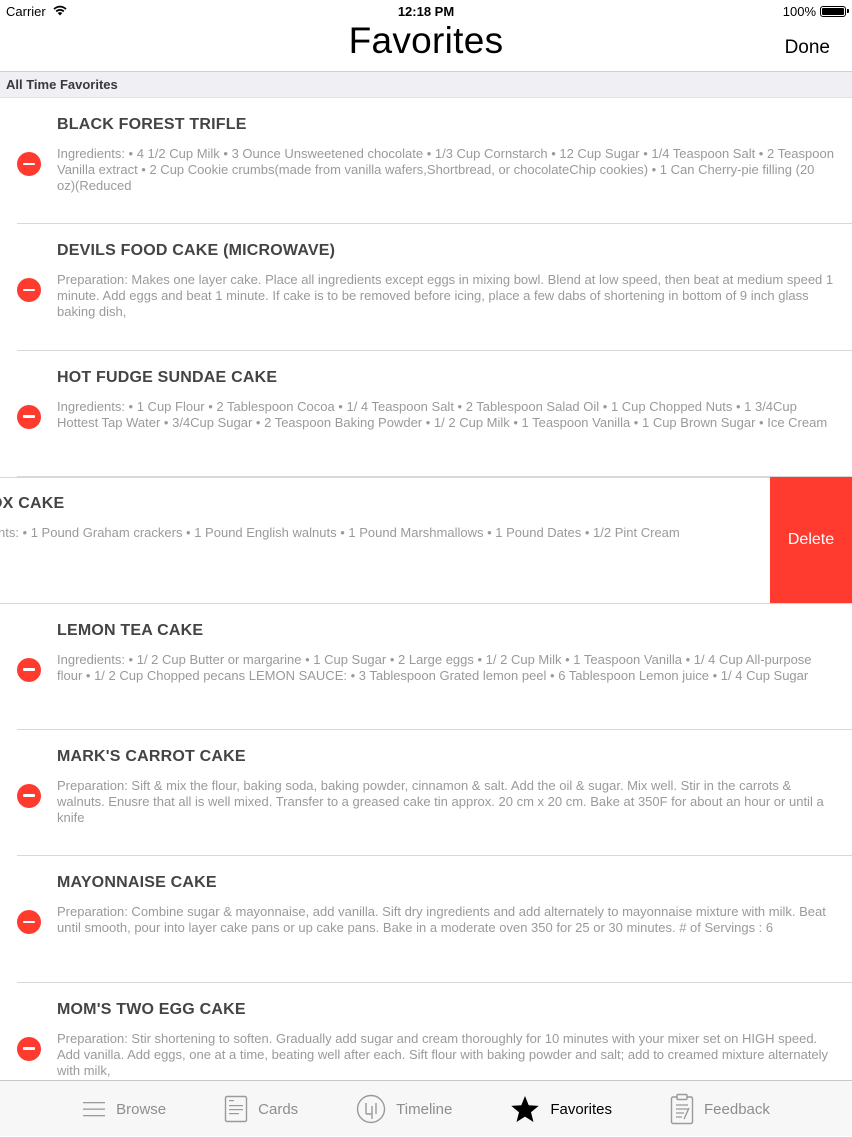  I want to click on navigation-bar: Favorites Done, so click(426, 45).